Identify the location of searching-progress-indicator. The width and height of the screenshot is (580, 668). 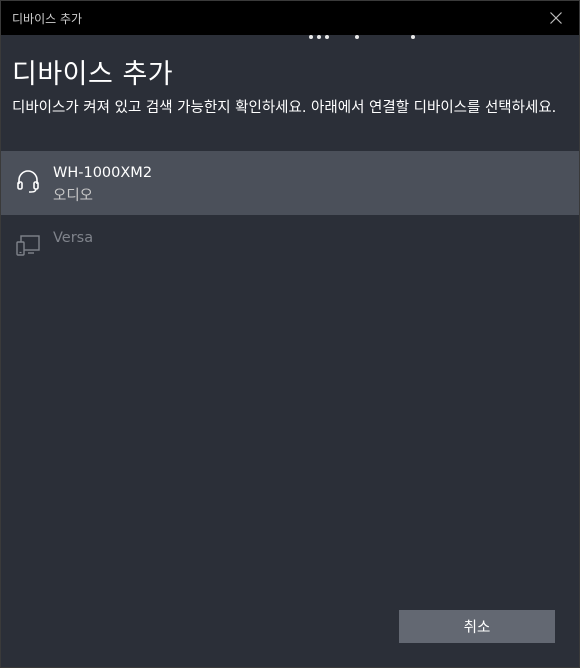
(290, 38).